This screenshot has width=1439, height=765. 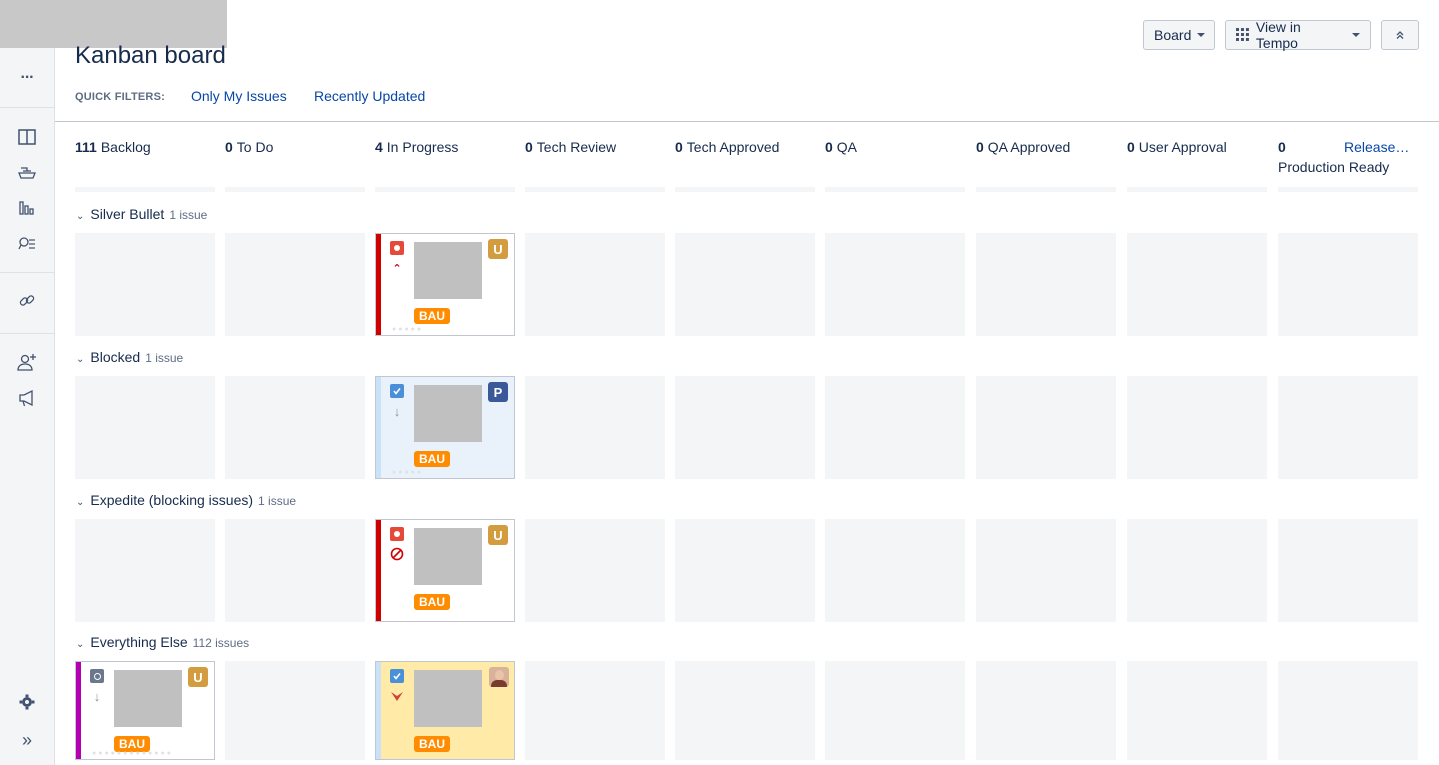 What do you see at coordinates (27, 362) in the screenshot?
I see `add-people-icon` at bounding box center [27, 362].